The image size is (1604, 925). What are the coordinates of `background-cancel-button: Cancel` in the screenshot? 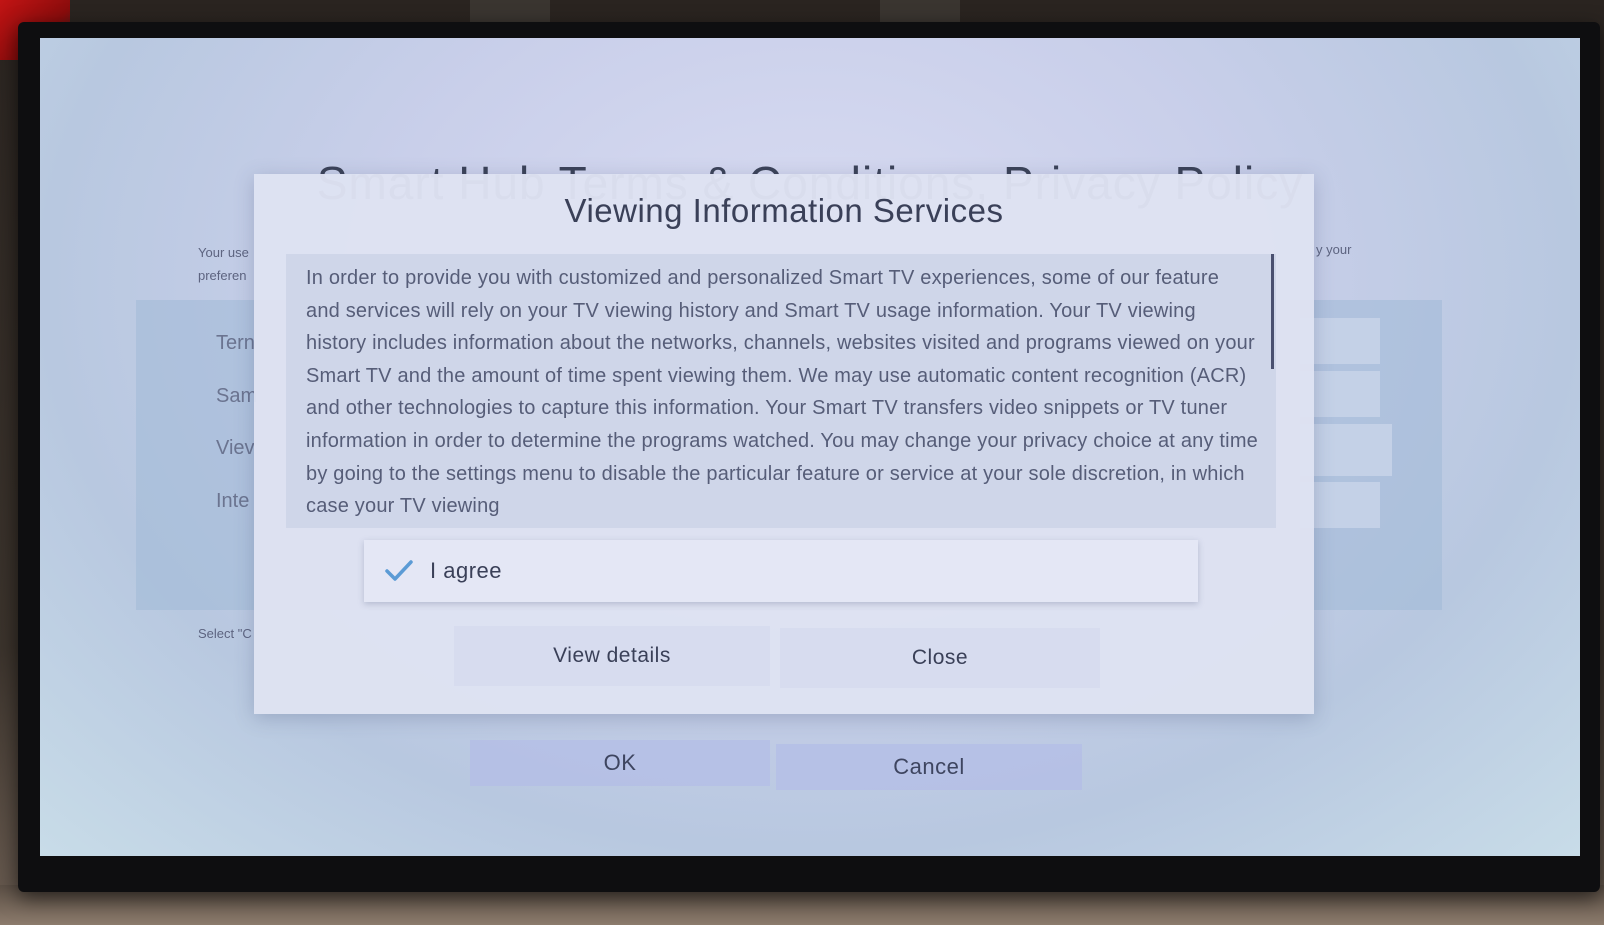 It's located at (929, 767).